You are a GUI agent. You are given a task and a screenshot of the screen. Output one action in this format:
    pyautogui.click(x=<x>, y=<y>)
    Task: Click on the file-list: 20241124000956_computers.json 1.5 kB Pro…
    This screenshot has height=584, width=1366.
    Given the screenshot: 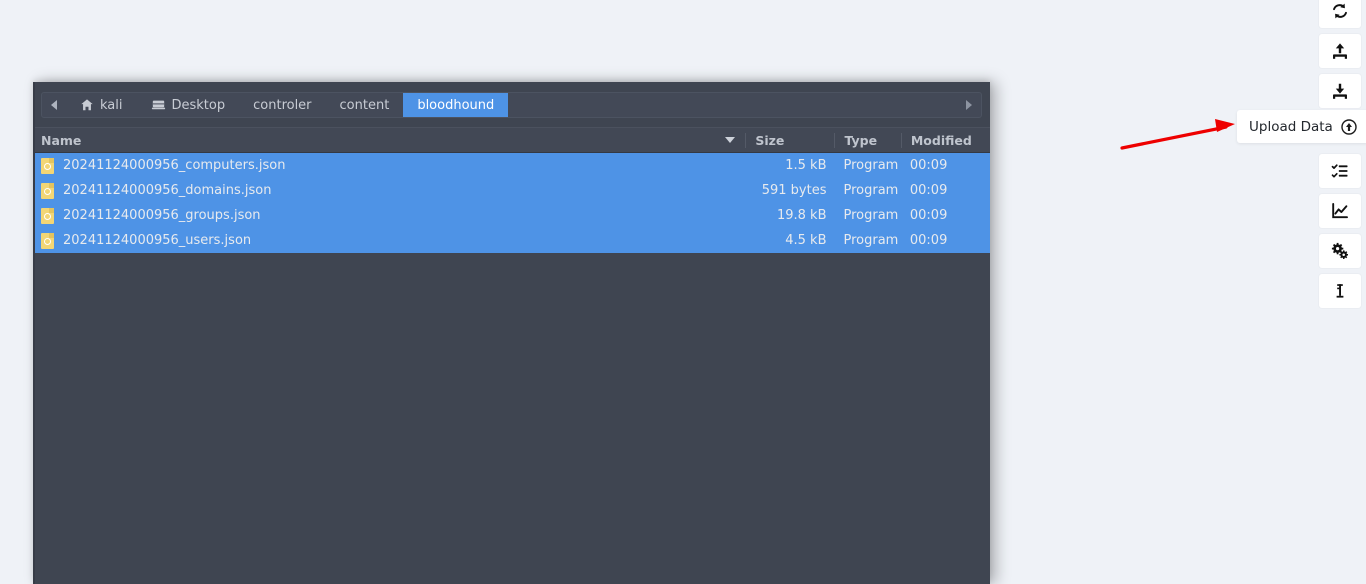 What is the action you would take?
    pyautogui.click(x=511, y=203)
    